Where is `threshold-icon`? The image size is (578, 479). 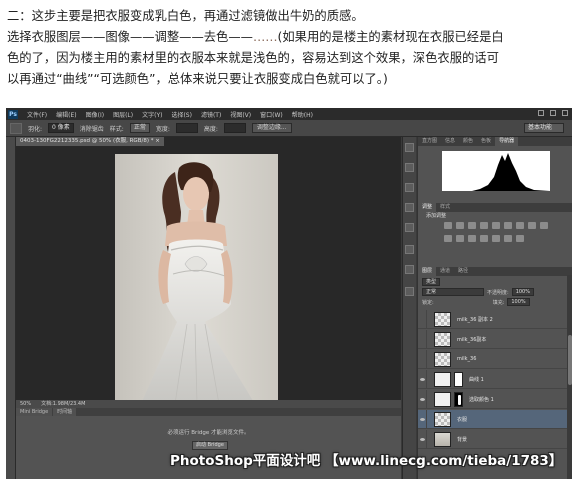 threshold-icon is located at coordinates (496, 238).